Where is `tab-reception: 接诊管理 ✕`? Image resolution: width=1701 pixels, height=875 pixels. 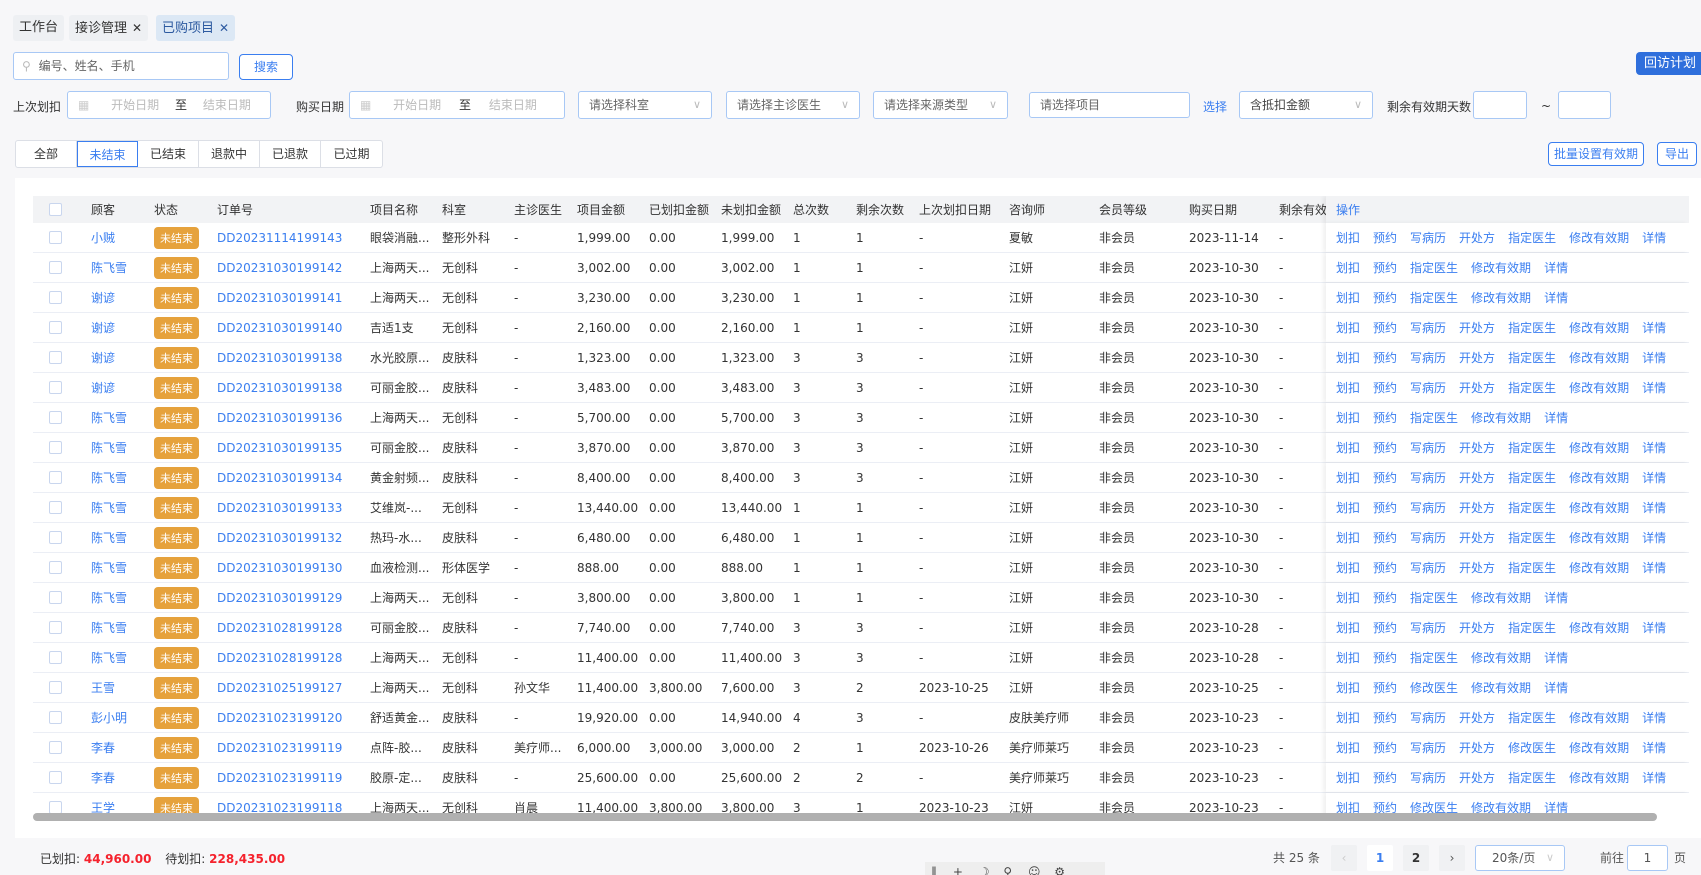 tab-reception: 接诊管理 ✕ is located at coordinates (109, 28).